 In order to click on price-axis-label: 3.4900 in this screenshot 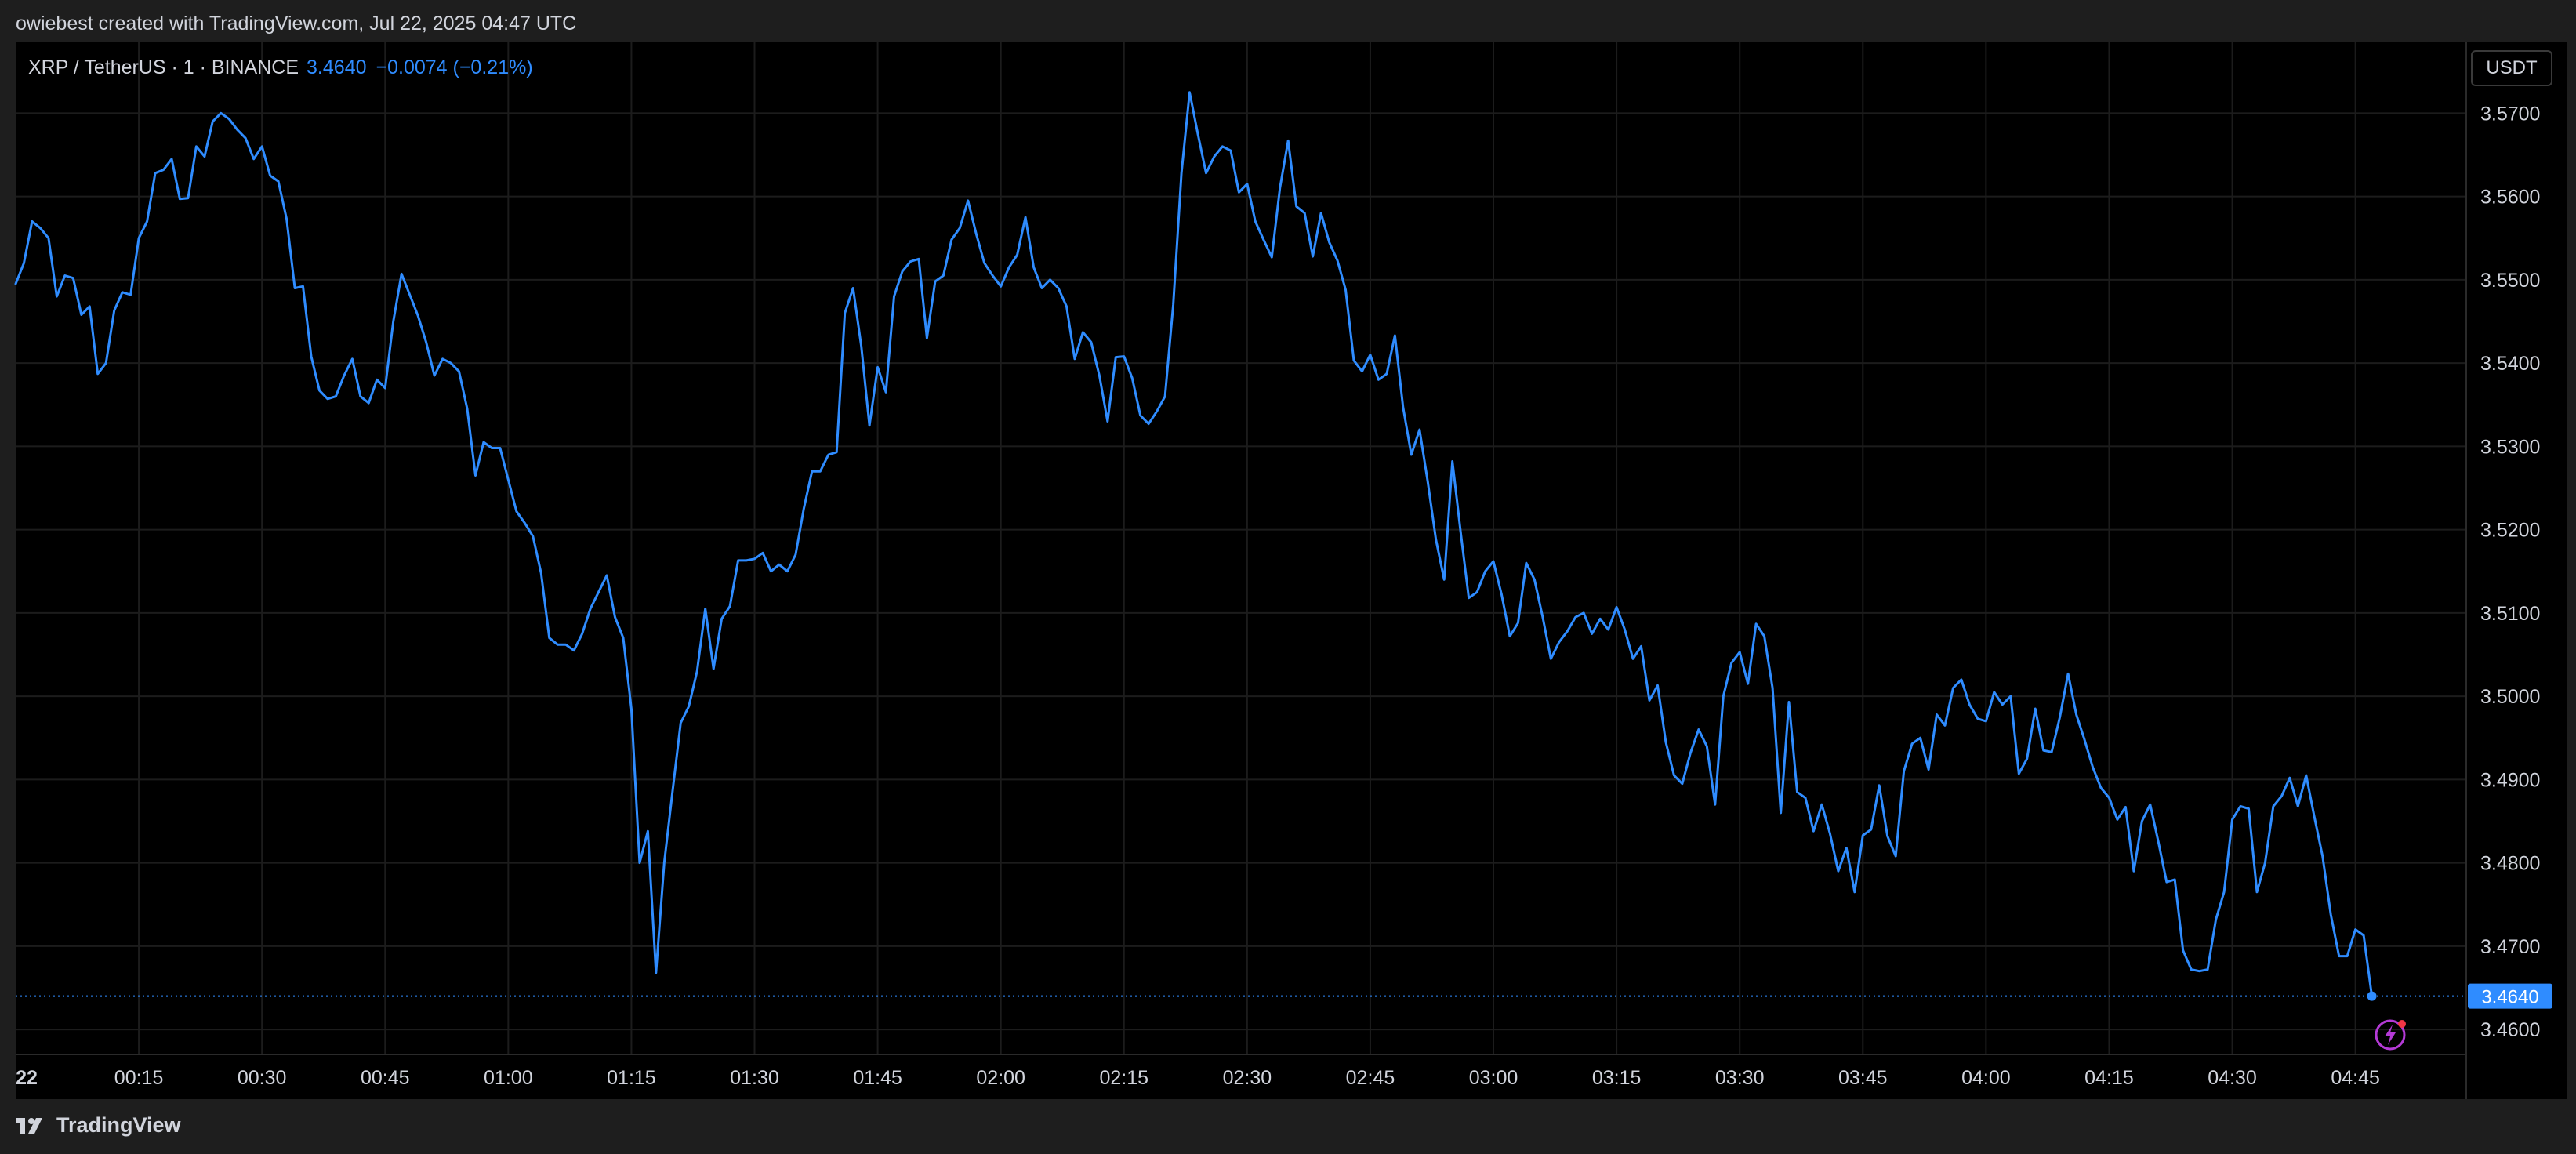, I will do `click(2510, 780)`.